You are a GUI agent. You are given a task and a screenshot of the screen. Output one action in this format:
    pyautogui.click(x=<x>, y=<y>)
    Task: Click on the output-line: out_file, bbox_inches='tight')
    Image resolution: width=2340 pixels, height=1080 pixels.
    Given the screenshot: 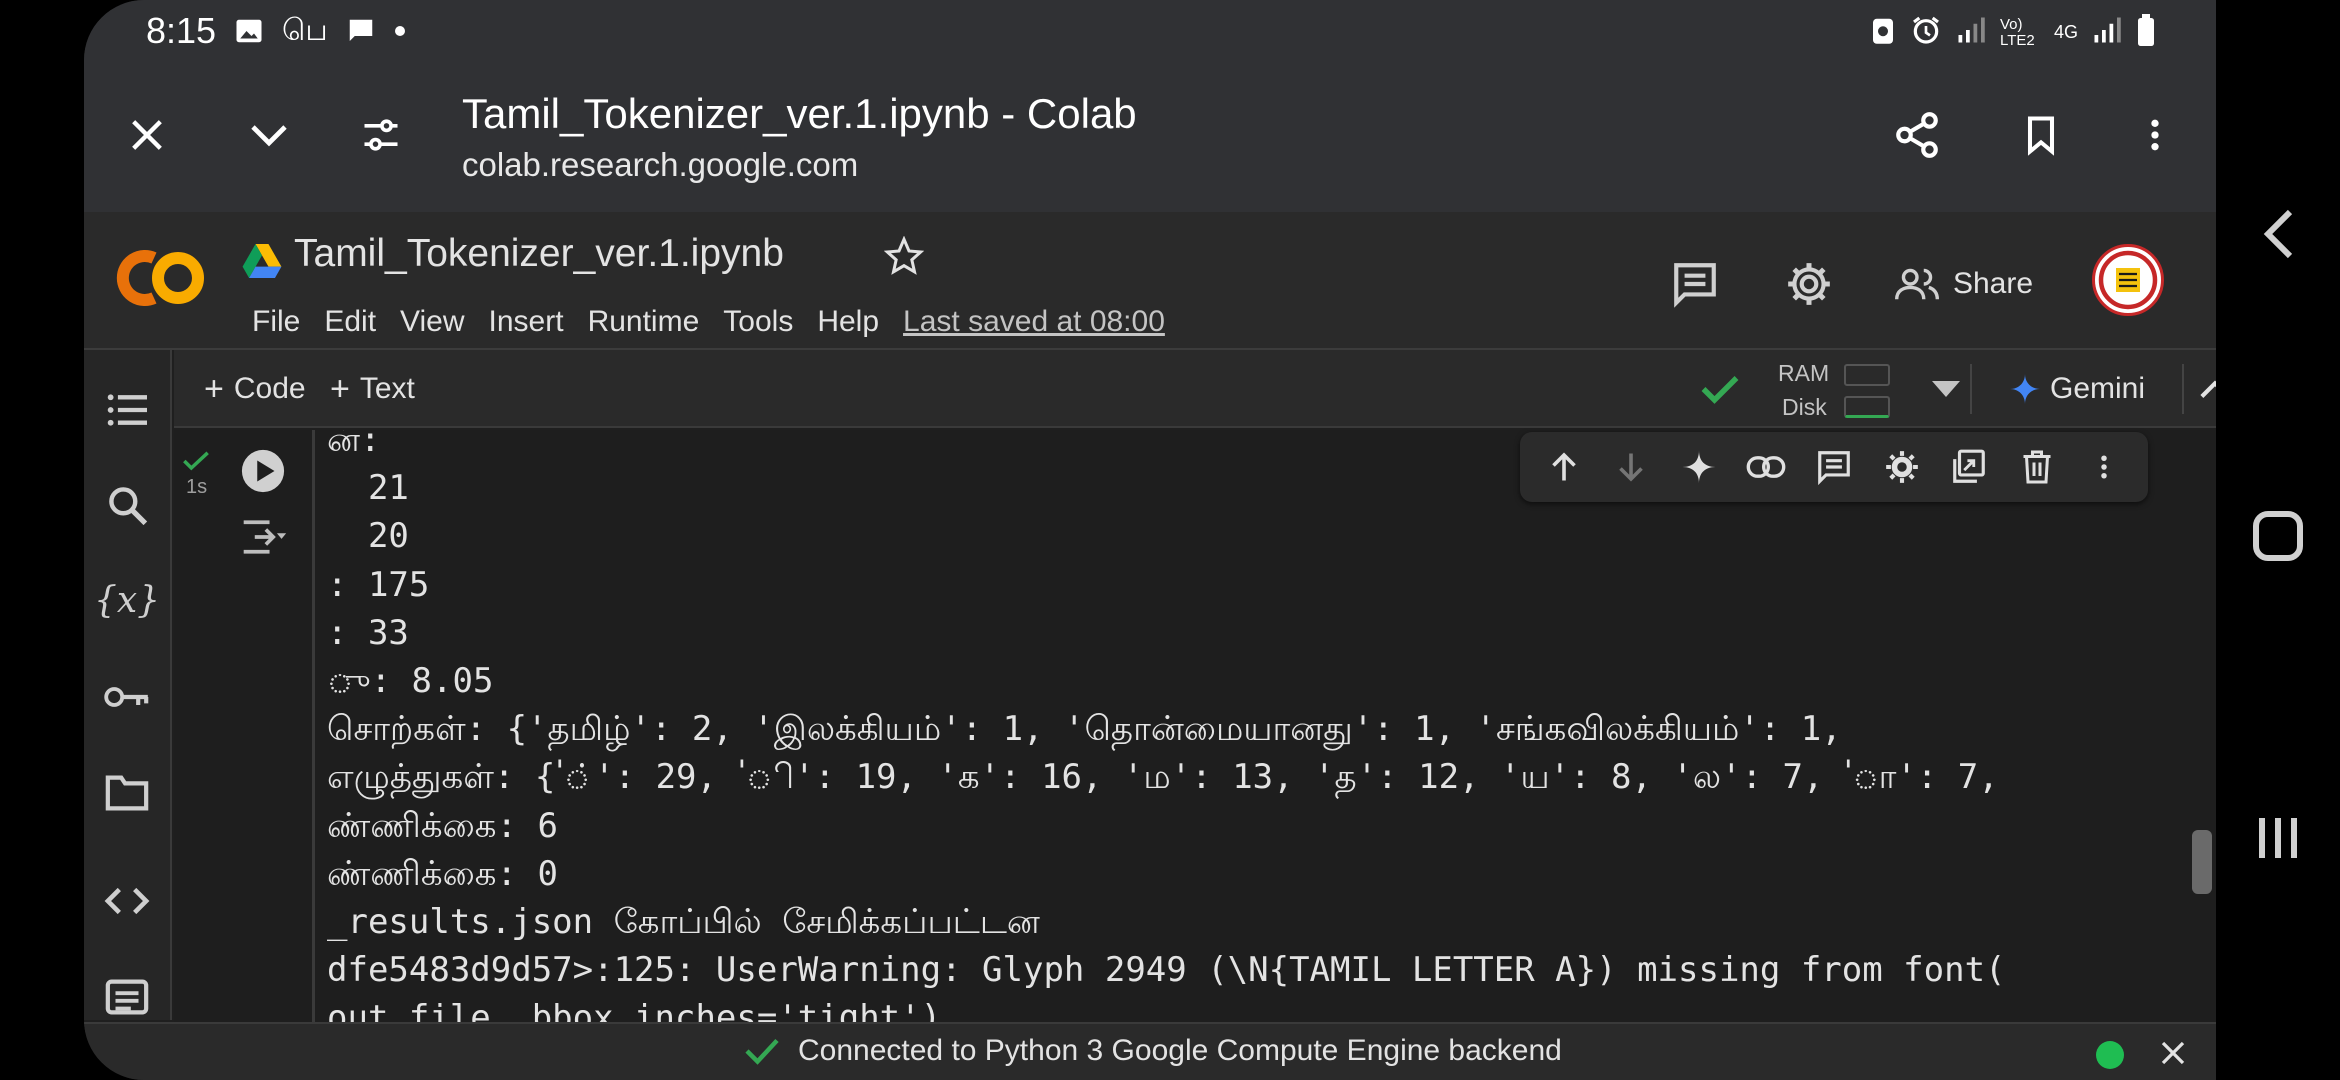 What is the action you would take?
    pyautogui.click(x=634, y=1010)
    